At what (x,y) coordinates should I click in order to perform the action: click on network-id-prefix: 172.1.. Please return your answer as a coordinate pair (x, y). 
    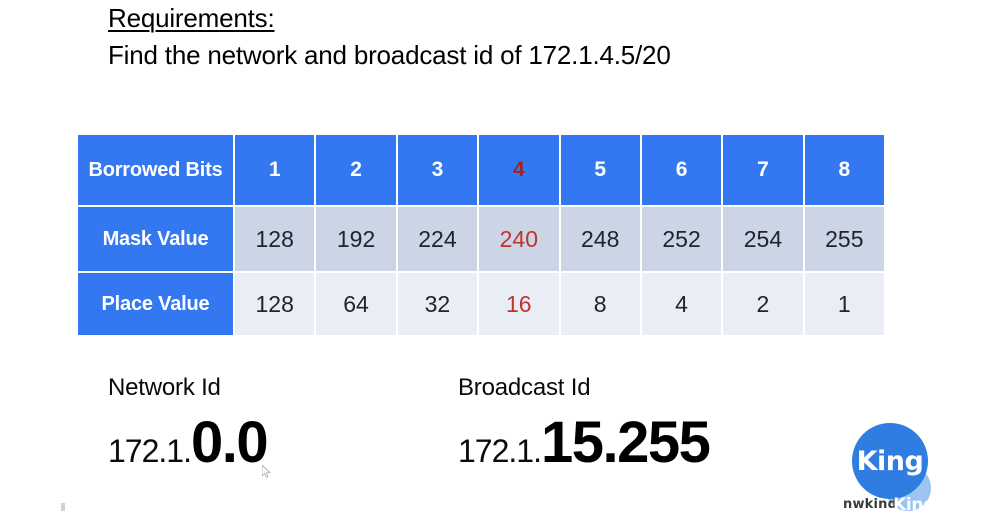
    Looking at the image, I should click on (150, 451).